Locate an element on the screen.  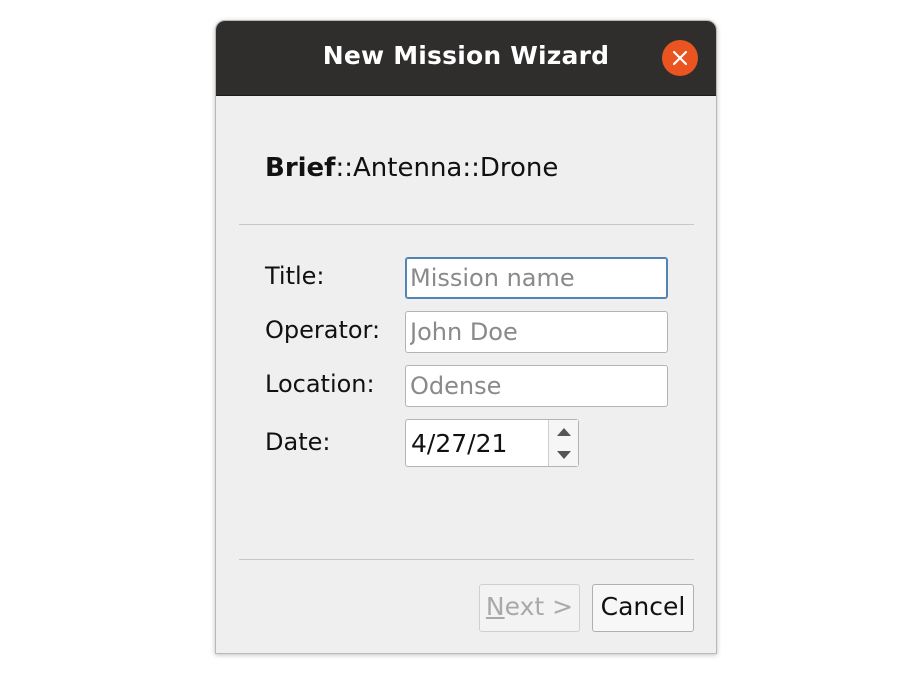
date-label: Date: is located at coordinates (298, 442).